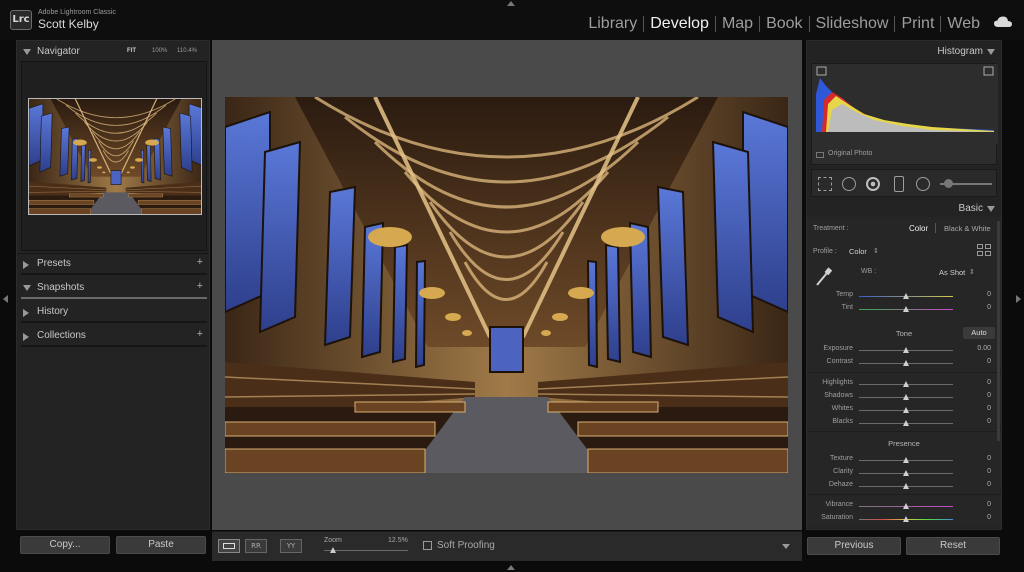  What do you see at coordinates (979, 333) in the screenshot?
I see `auto-button: Auto` at bounding box center [979, 333].